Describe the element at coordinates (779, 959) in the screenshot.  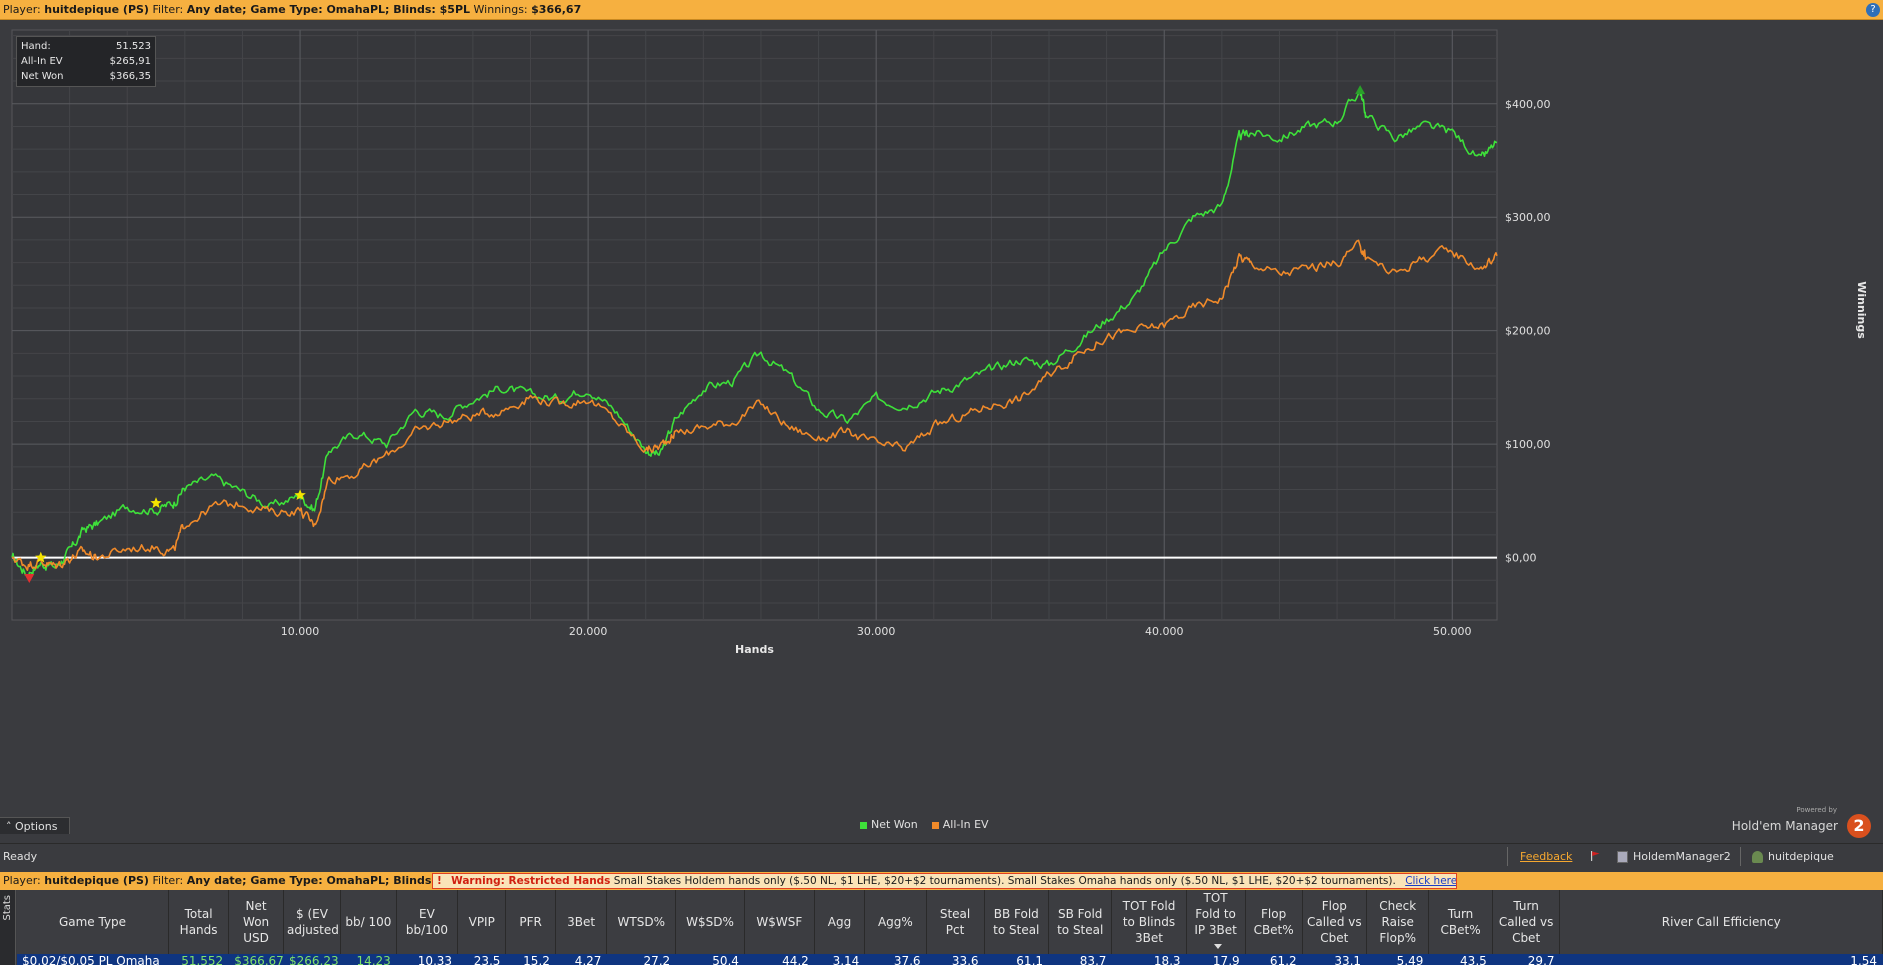
I see `table-cell: 44,2` at that location.